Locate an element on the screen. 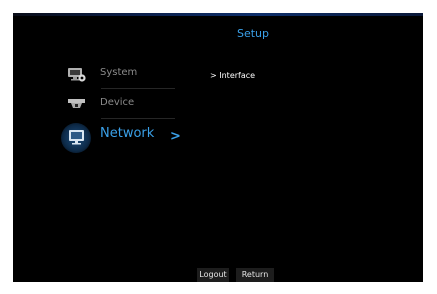 The width and height of the screenshot is (437, 294). chevron-right-icon: > is located at coordinates (175, 136).